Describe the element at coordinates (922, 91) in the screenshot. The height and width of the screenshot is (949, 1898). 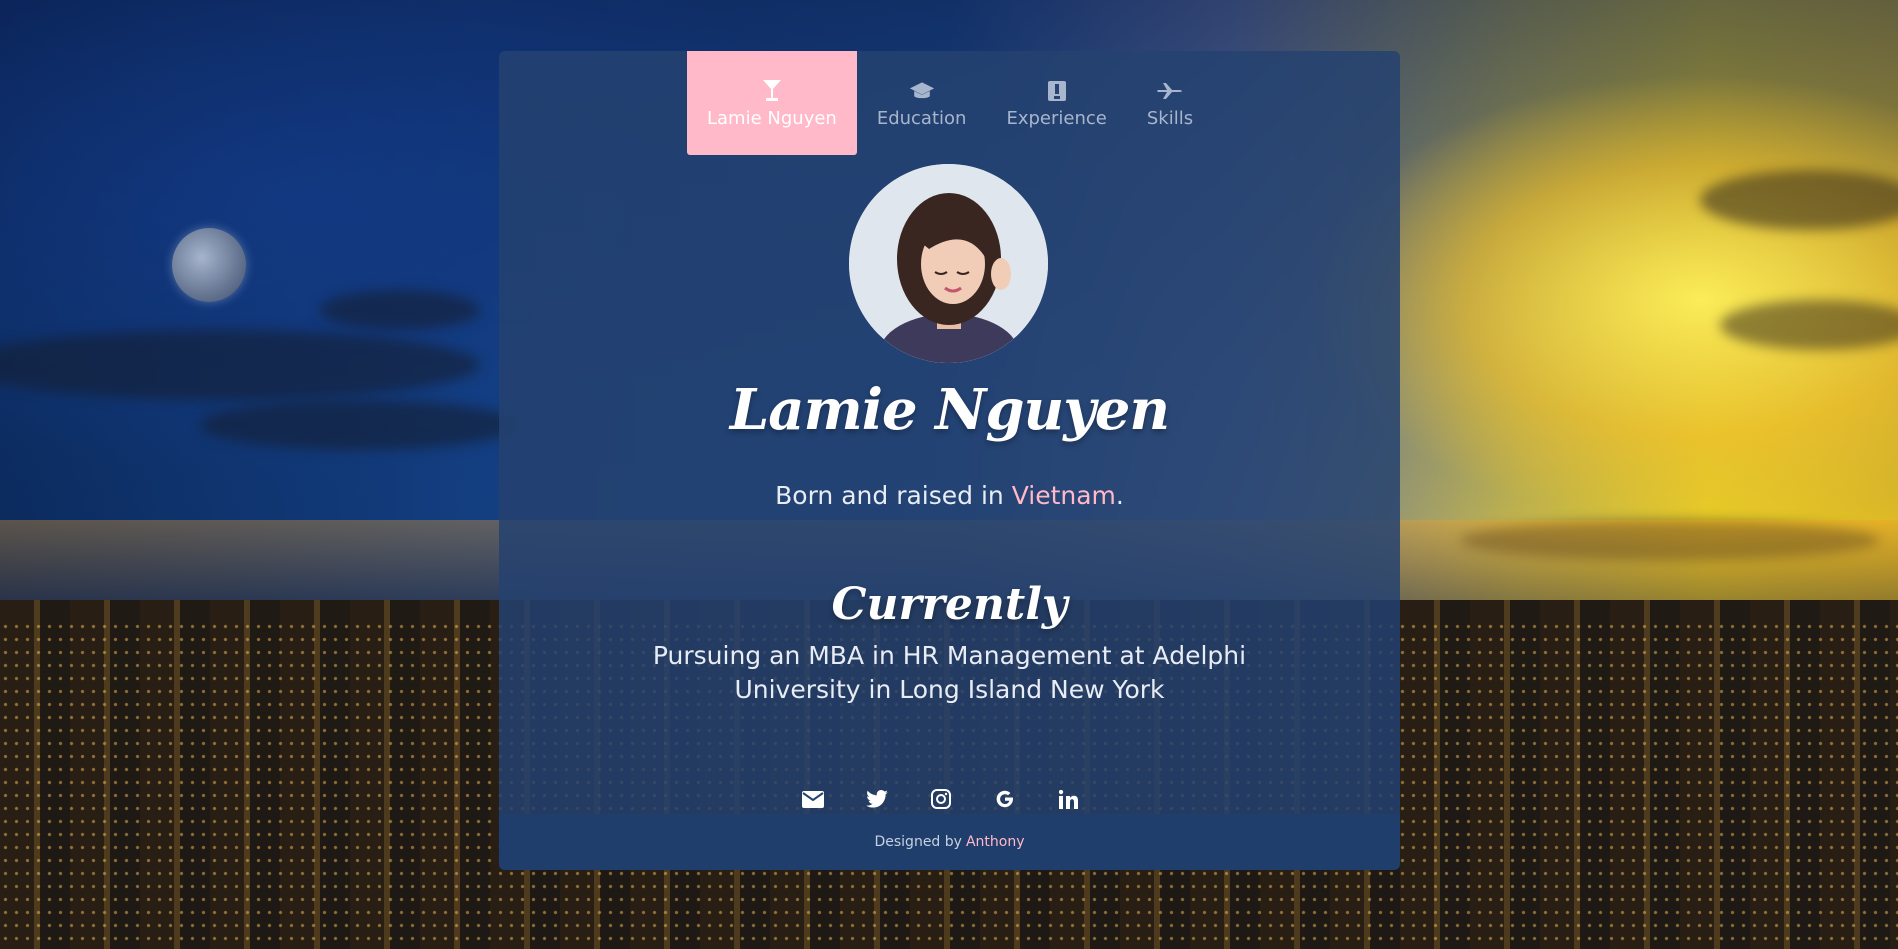
I see `graduation-cap-icon` at that location.